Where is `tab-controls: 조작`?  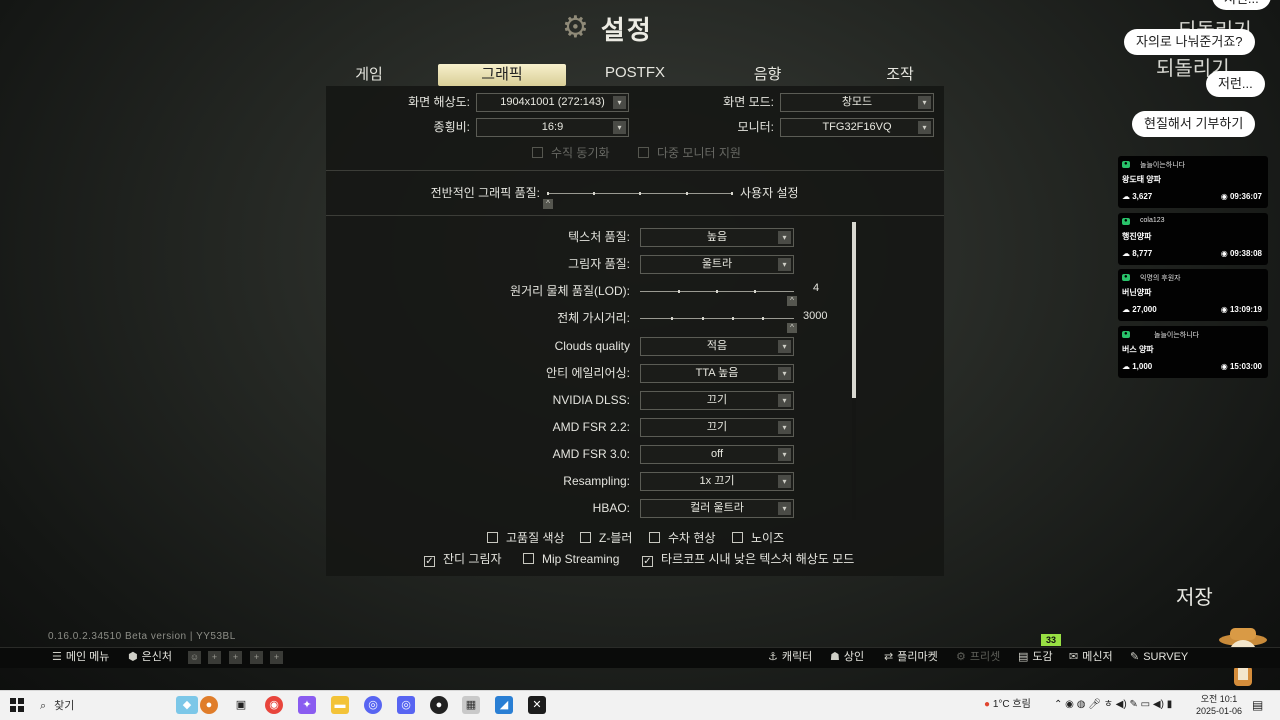
tab-controls: 조작 is located at coordinates (900, 75).